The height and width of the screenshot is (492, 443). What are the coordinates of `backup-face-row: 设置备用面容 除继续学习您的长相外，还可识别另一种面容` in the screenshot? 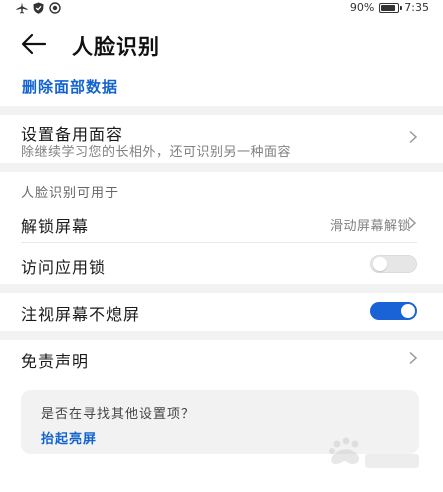 It's located at (221, 139).